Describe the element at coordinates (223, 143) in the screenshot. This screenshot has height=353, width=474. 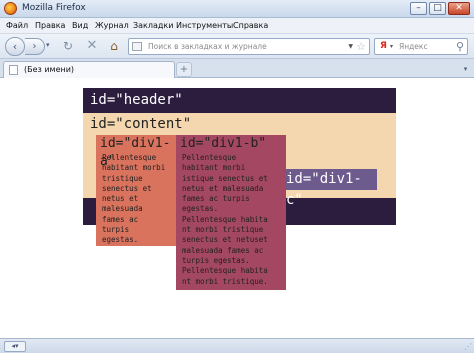
I see `div1-b-title: id="div1-b"` at that location.